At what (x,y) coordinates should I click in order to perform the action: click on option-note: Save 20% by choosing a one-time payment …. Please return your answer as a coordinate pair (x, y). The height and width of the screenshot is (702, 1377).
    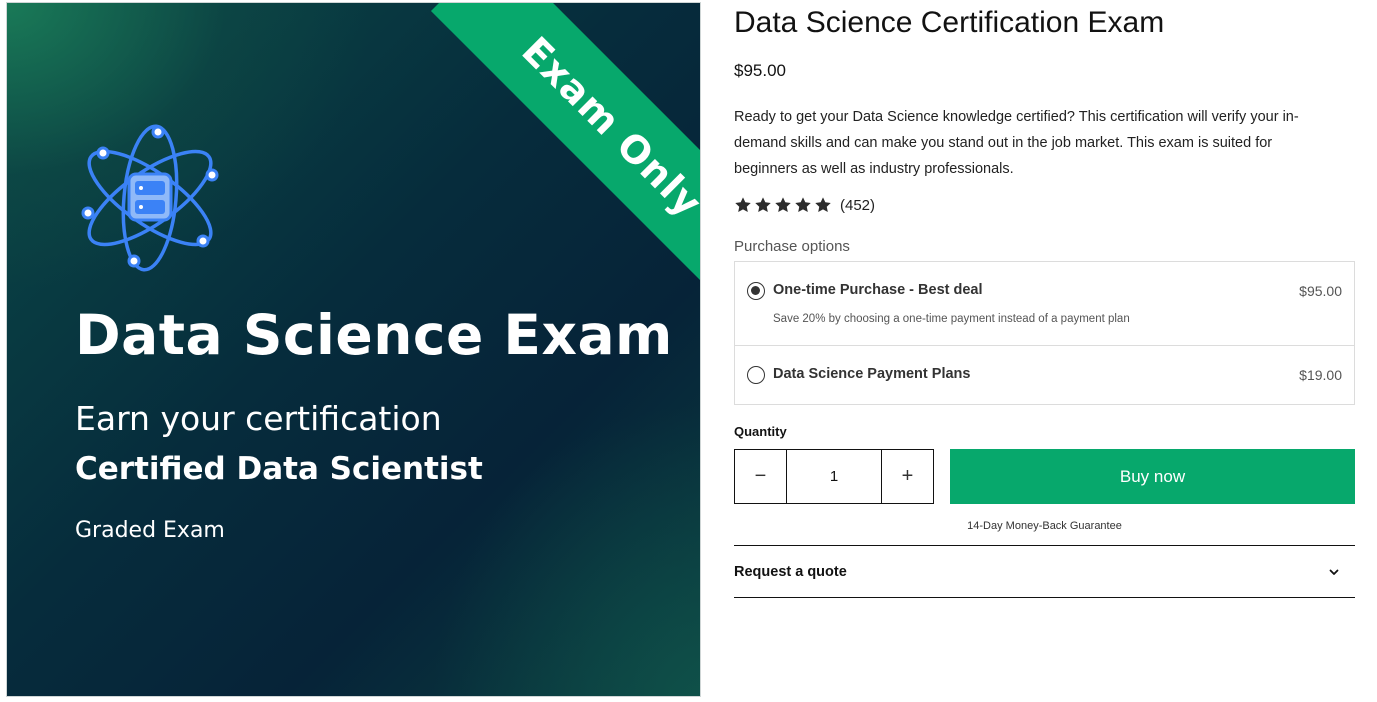
    Looking at the image, I should click on (951, 319).